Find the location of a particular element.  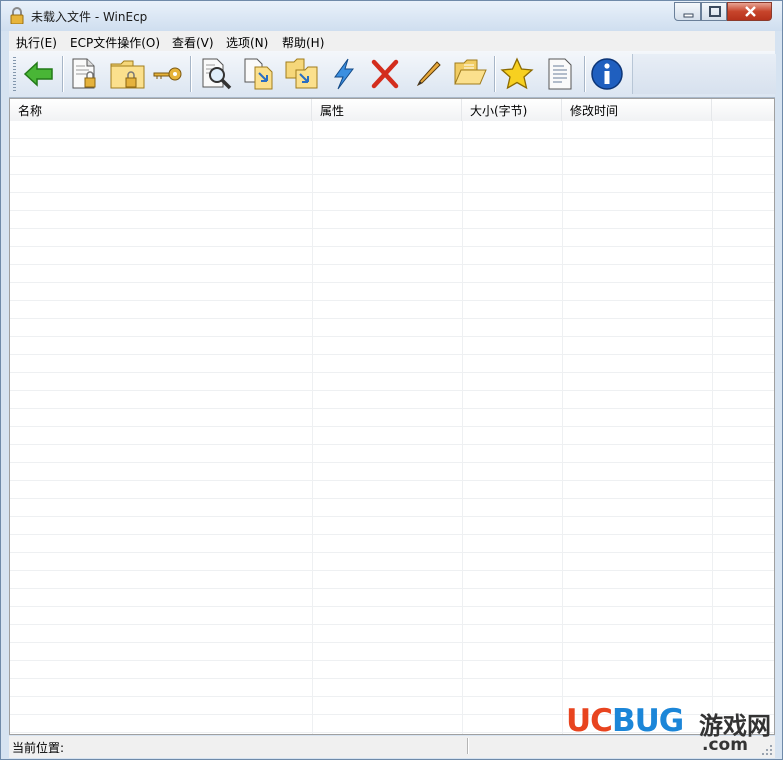

maximize-button is located at coordinates (714, 11).